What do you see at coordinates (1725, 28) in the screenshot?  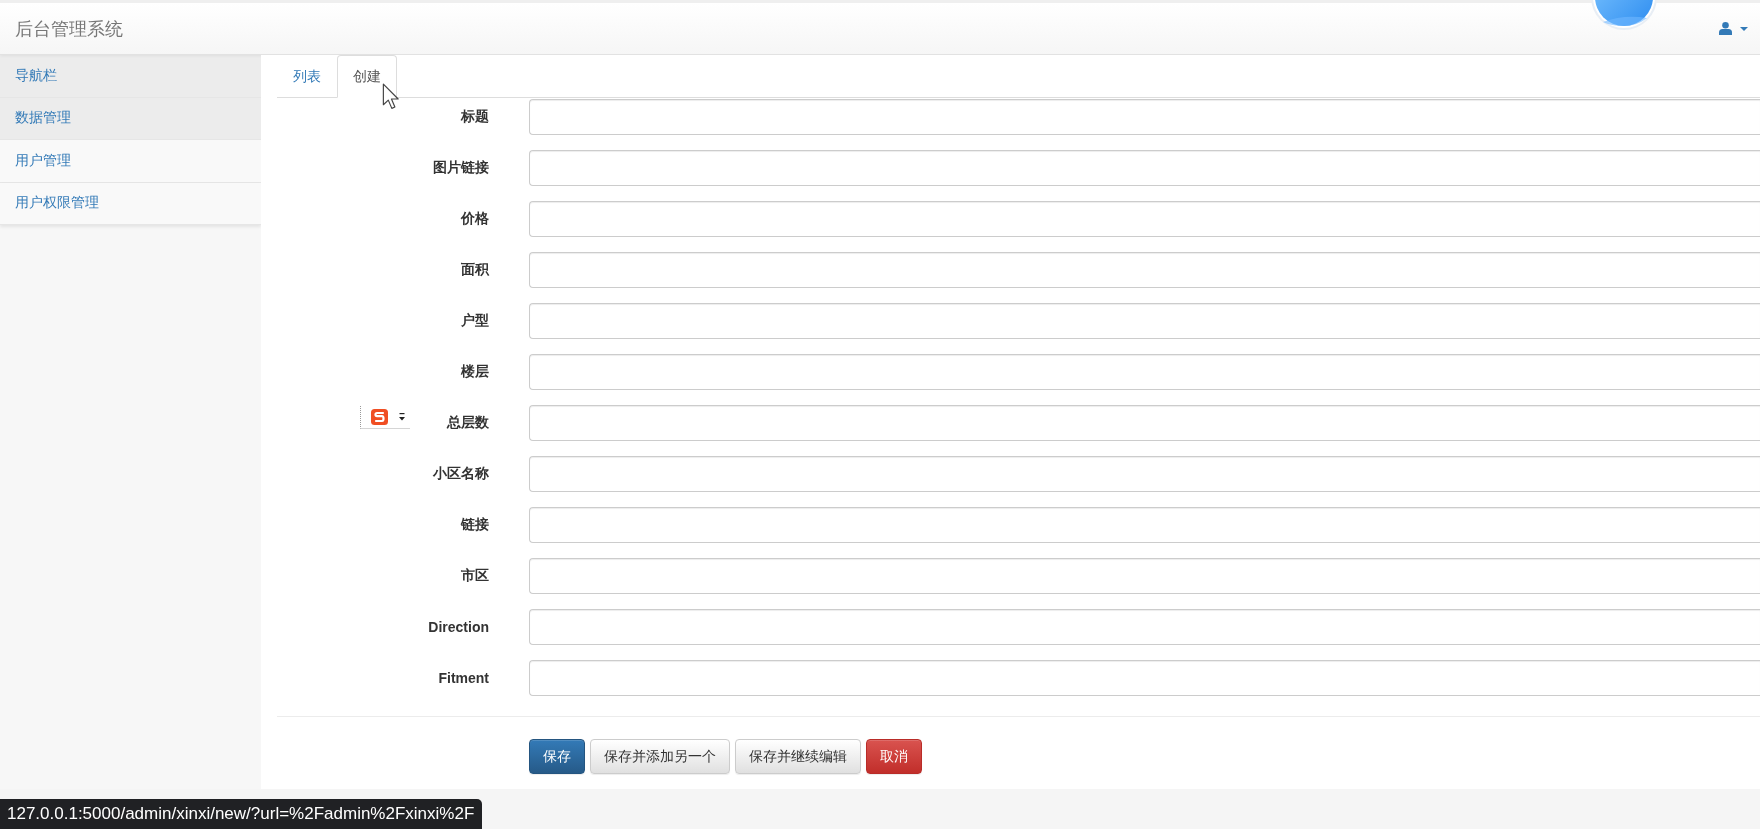 I see `user-icon` at bounding box center [1725, 28].